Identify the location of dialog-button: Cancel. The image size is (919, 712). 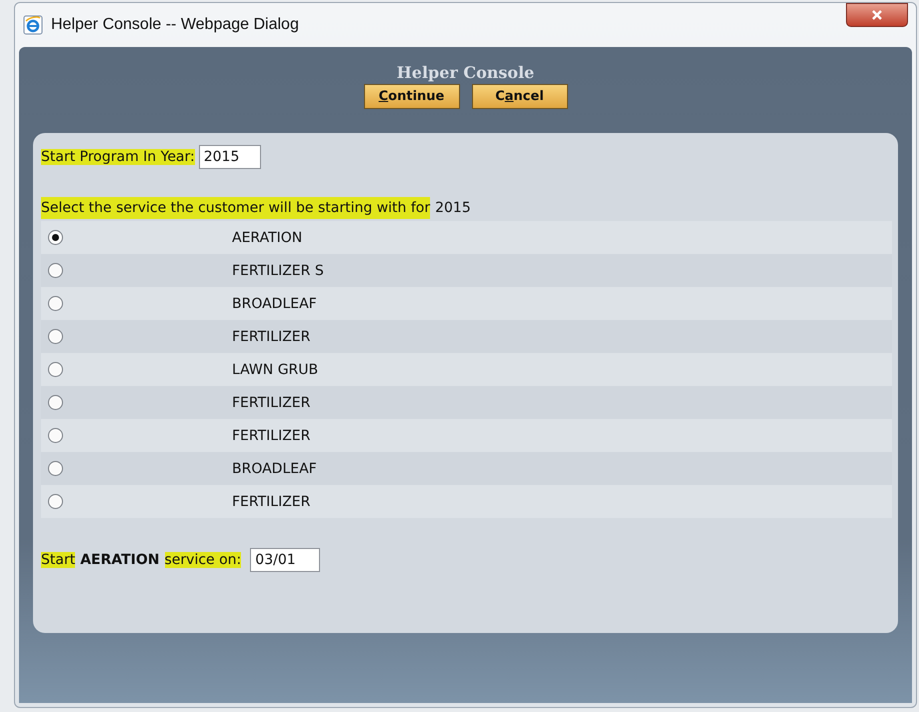
(520, 96).